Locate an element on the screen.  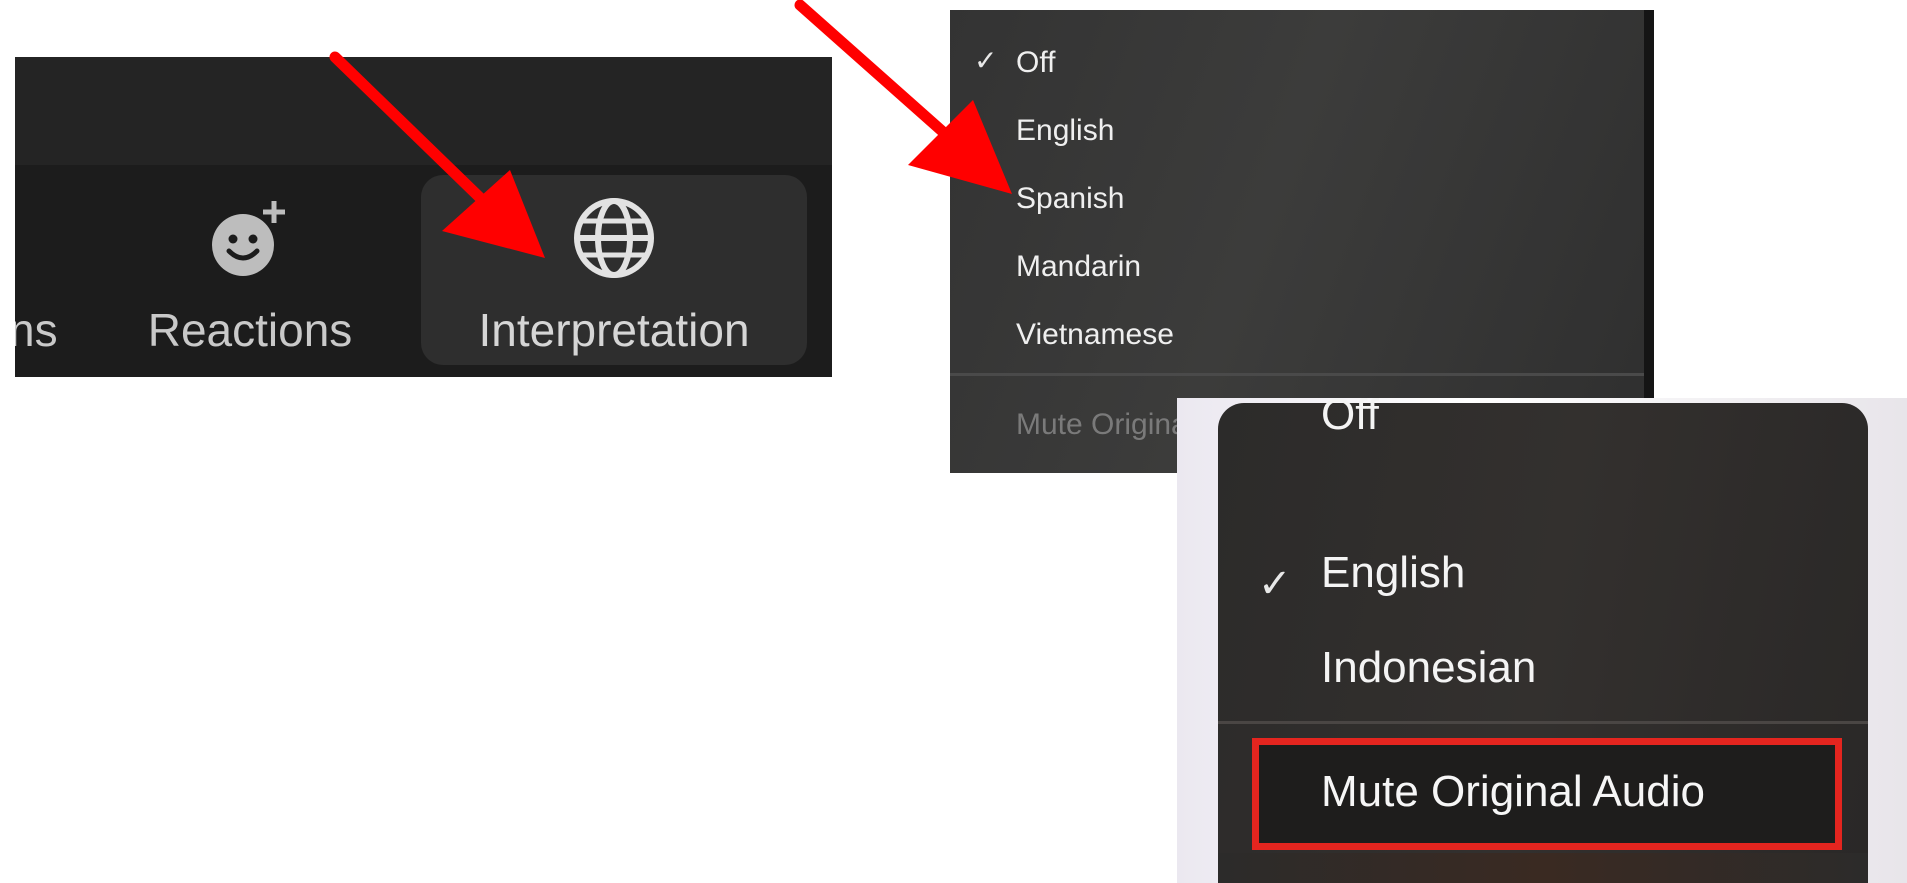
interpretation-button: Interpretation is located at coordinates (614, 270).